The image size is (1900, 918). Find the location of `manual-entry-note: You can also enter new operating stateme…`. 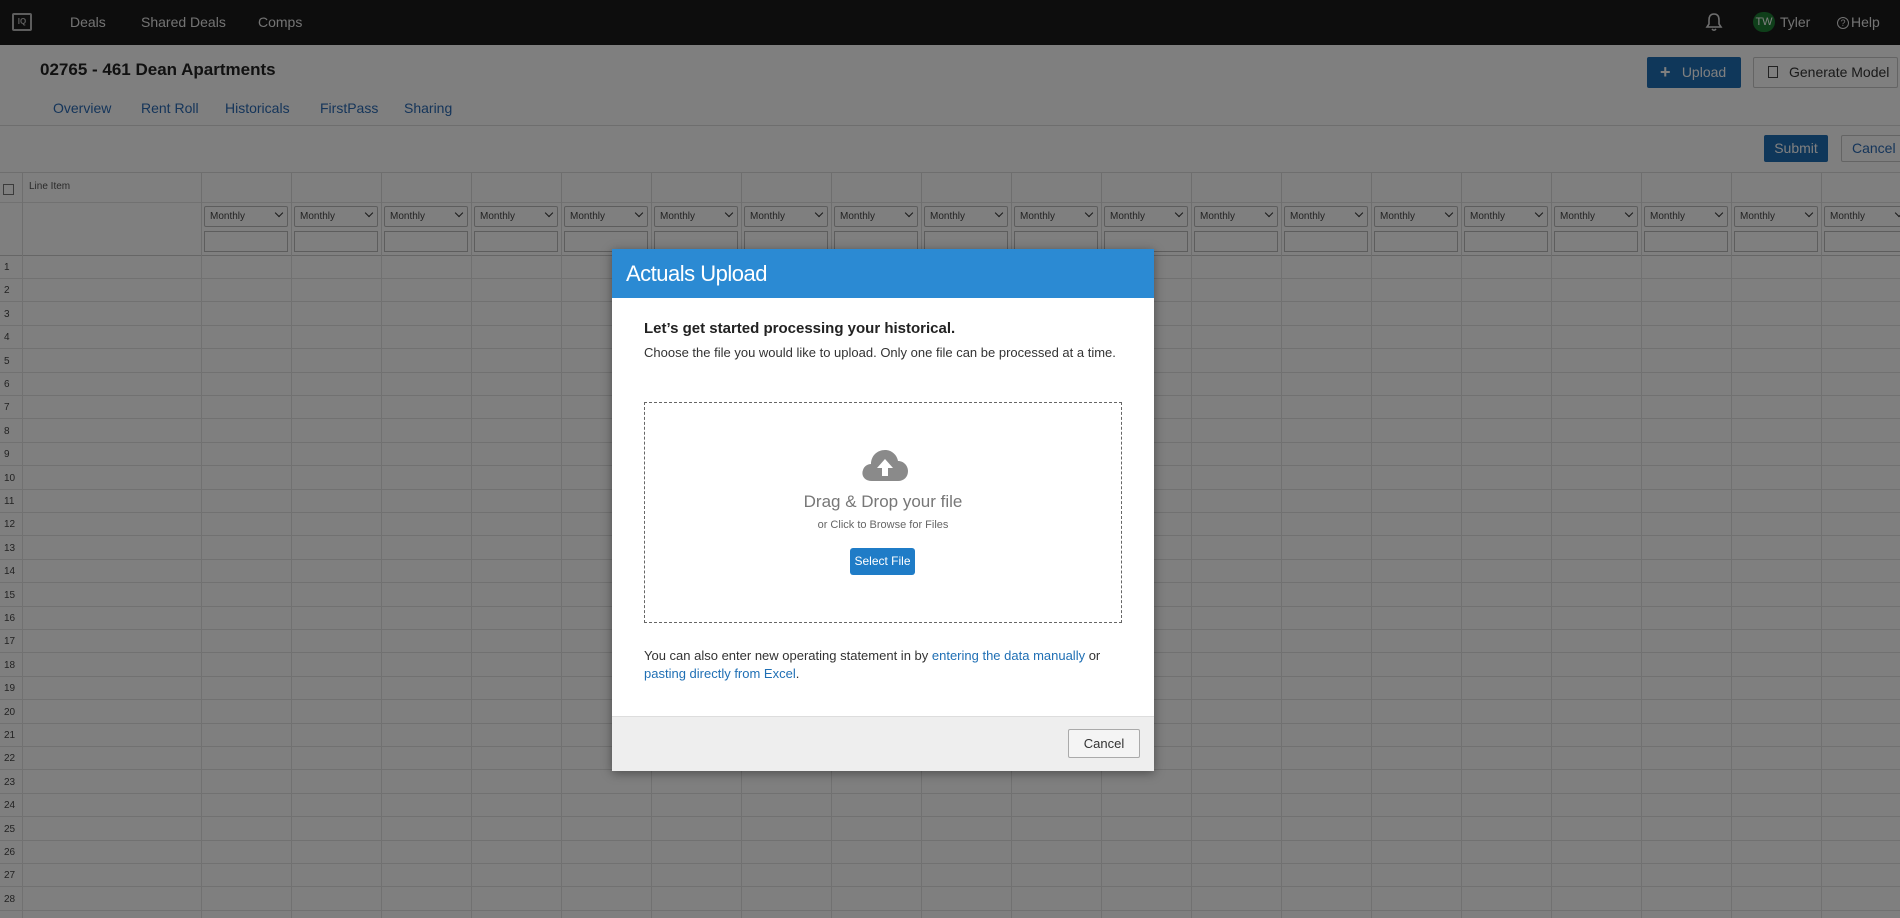

manual-entry-note: You can also enter new operating stateme… is located at coordinates (884, 665).